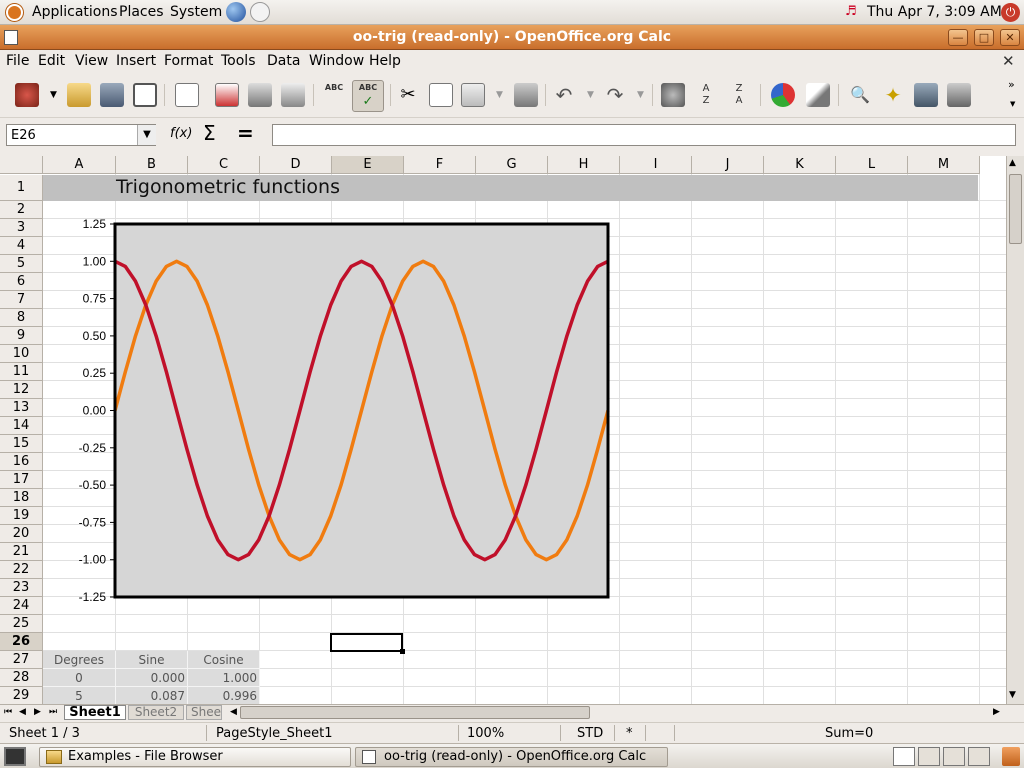  I want to click on workspace-2-icon, so click(929, 756).